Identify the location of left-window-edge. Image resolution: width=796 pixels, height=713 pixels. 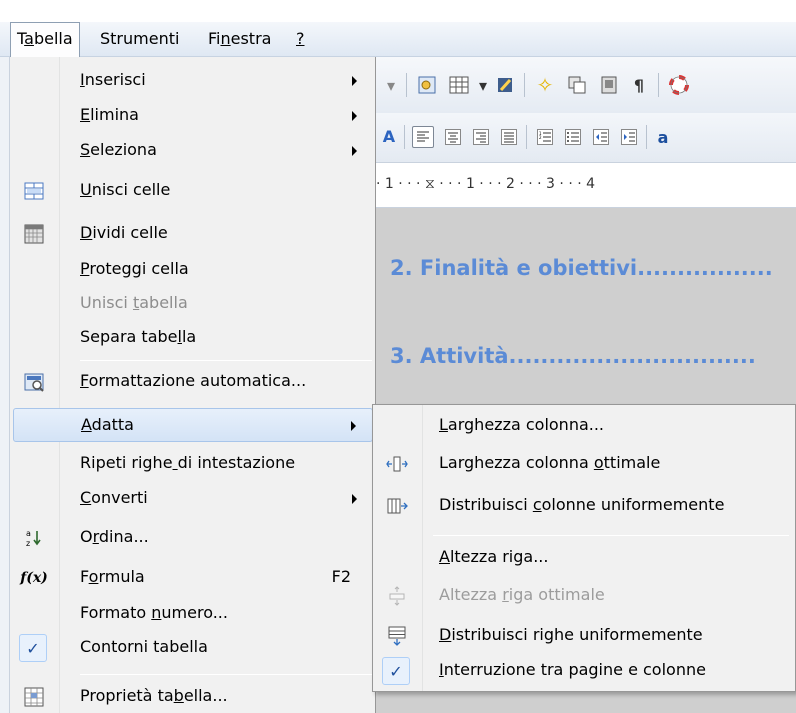
(5, 385).